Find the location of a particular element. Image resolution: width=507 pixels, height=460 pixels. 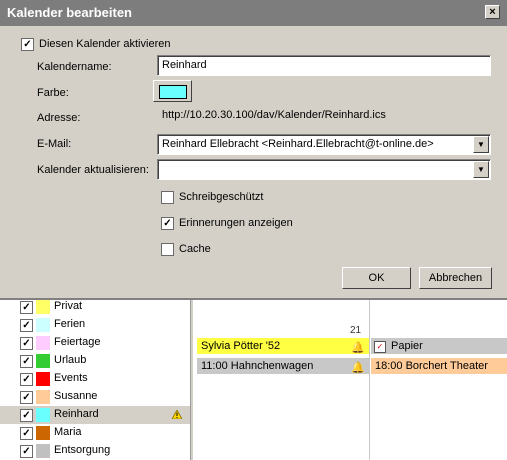

calendar-list-item: ✓ Entsorgung is located at coordinates (95, 451).